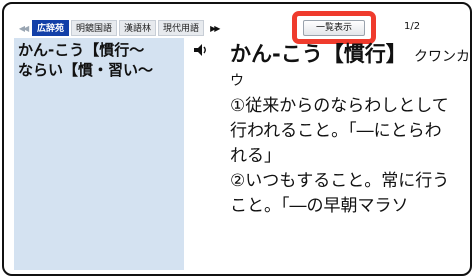 Image resolution: width=474 pixels, height=278 pixels. Describe the element at coordinates (99, 50) in the screenshot. I see `list-item: かん‐こう【慣行〜` at that location.